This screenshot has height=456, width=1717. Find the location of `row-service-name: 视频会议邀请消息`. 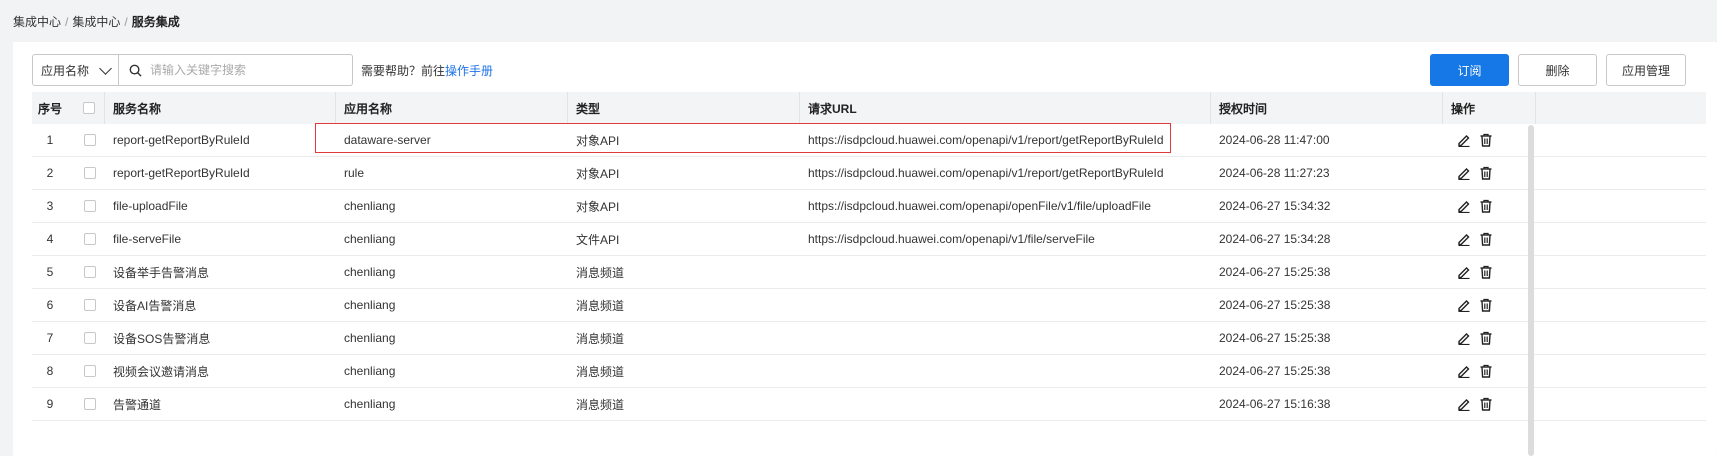

row-service-name: 视频会议邀请消息 is located at coordinates (161, 371).